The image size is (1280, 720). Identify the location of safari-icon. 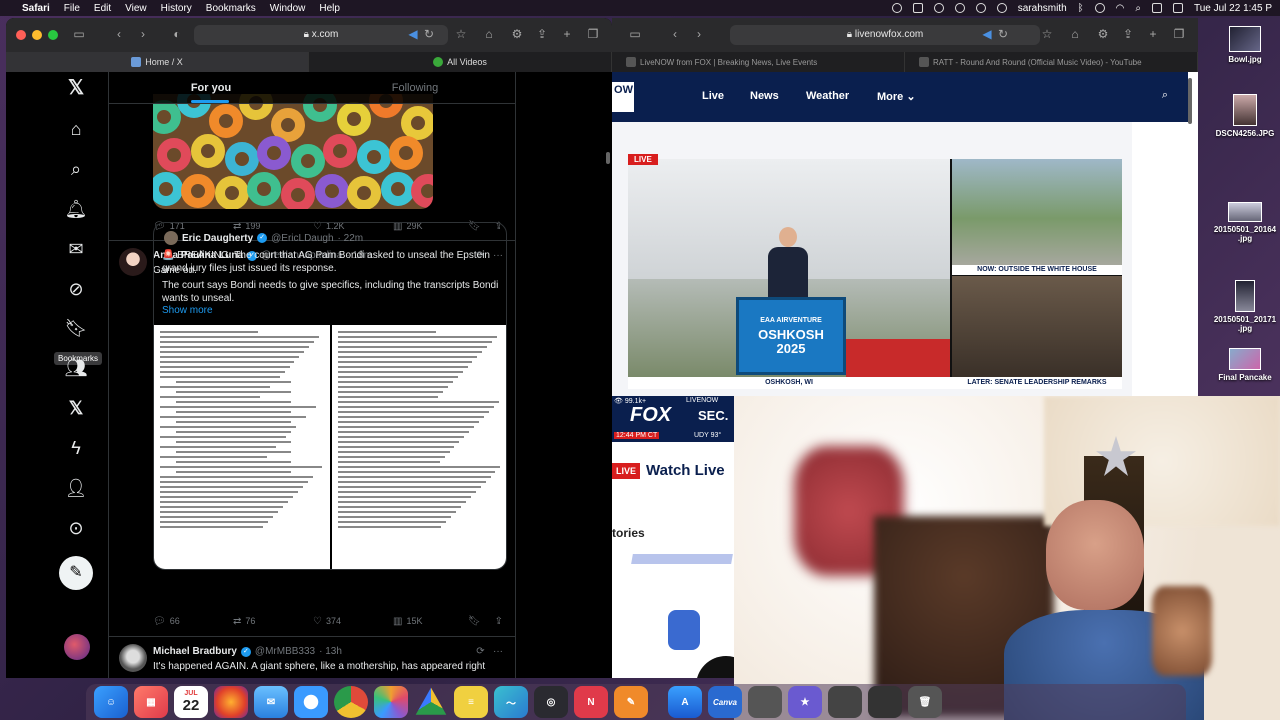
(311, 702).